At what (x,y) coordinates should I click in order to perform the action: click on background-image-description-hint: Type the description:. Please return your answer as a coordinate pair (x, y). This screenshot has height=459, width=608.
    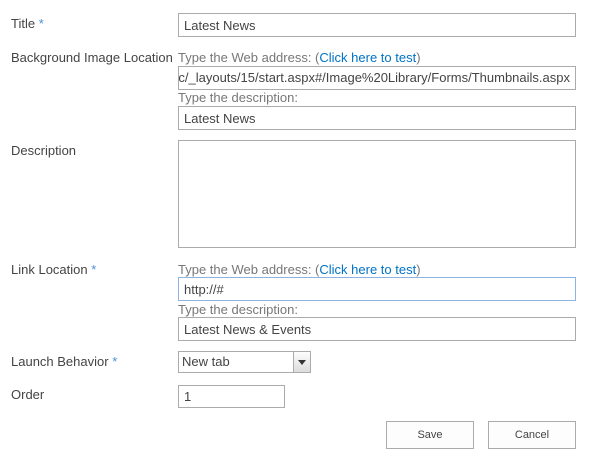
    Looking at the image, I should click on (238, 97).